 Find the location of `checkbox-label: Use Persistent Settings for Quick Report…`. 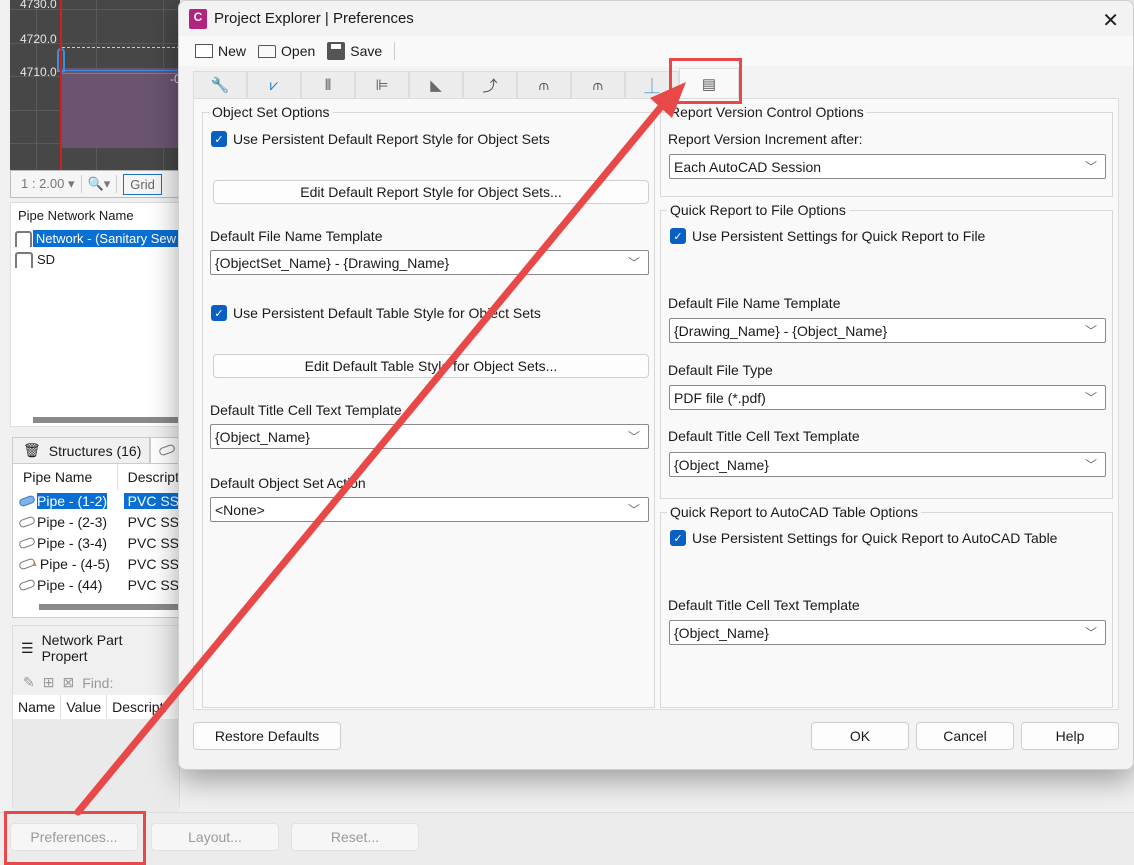

checkbox-label: Use Persistent Settings for Quick Report… is located at coordinates (875, 538).